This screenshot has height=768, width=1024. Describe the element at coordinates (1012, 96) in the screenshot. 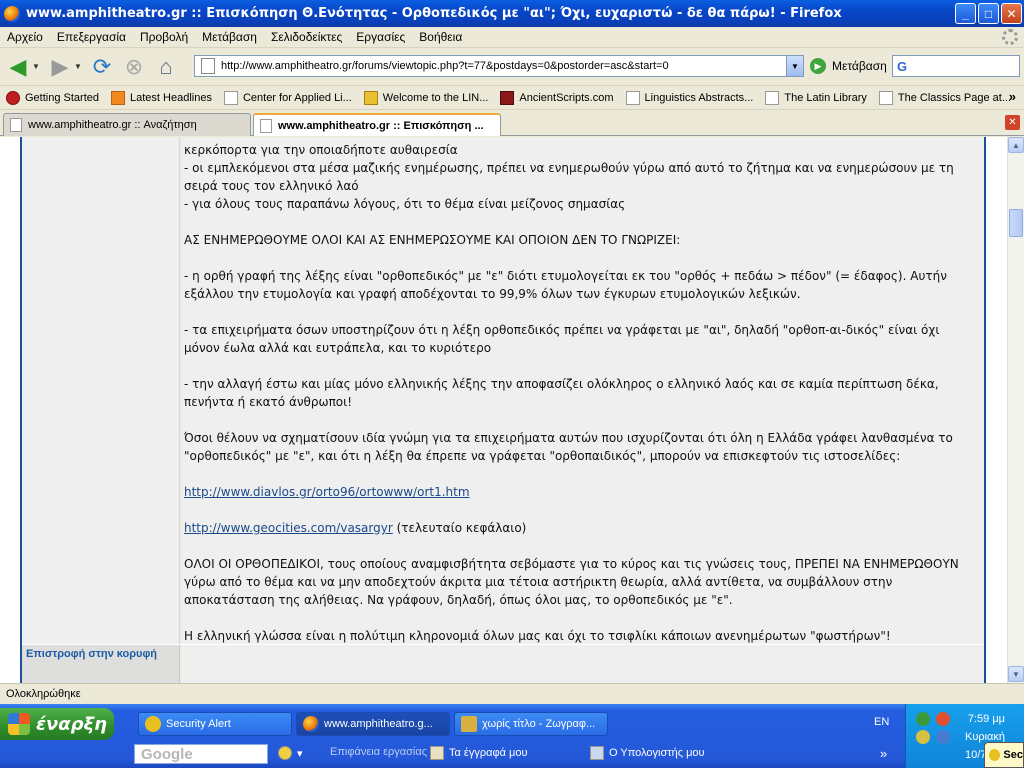

I see `bookmarks-overflow-chevron-icon: »` at that location.